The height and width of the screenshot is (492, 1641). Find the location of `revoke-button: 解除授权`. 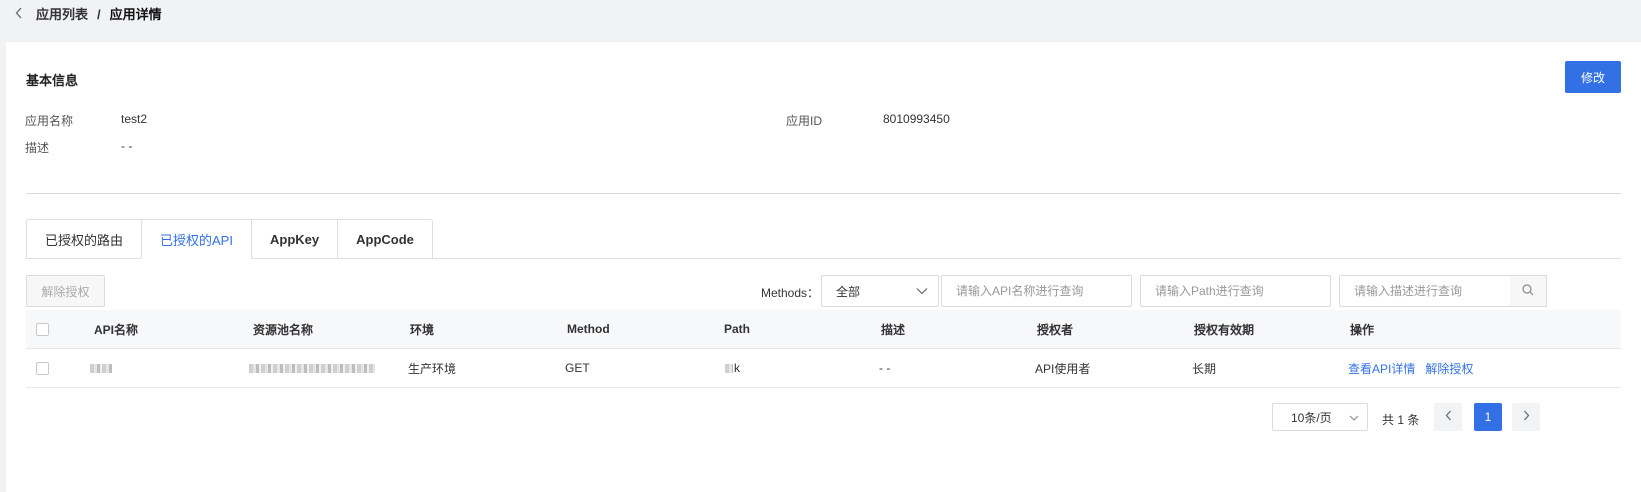

revoke-button: 解除授权 is located at coordinates (65, 291).